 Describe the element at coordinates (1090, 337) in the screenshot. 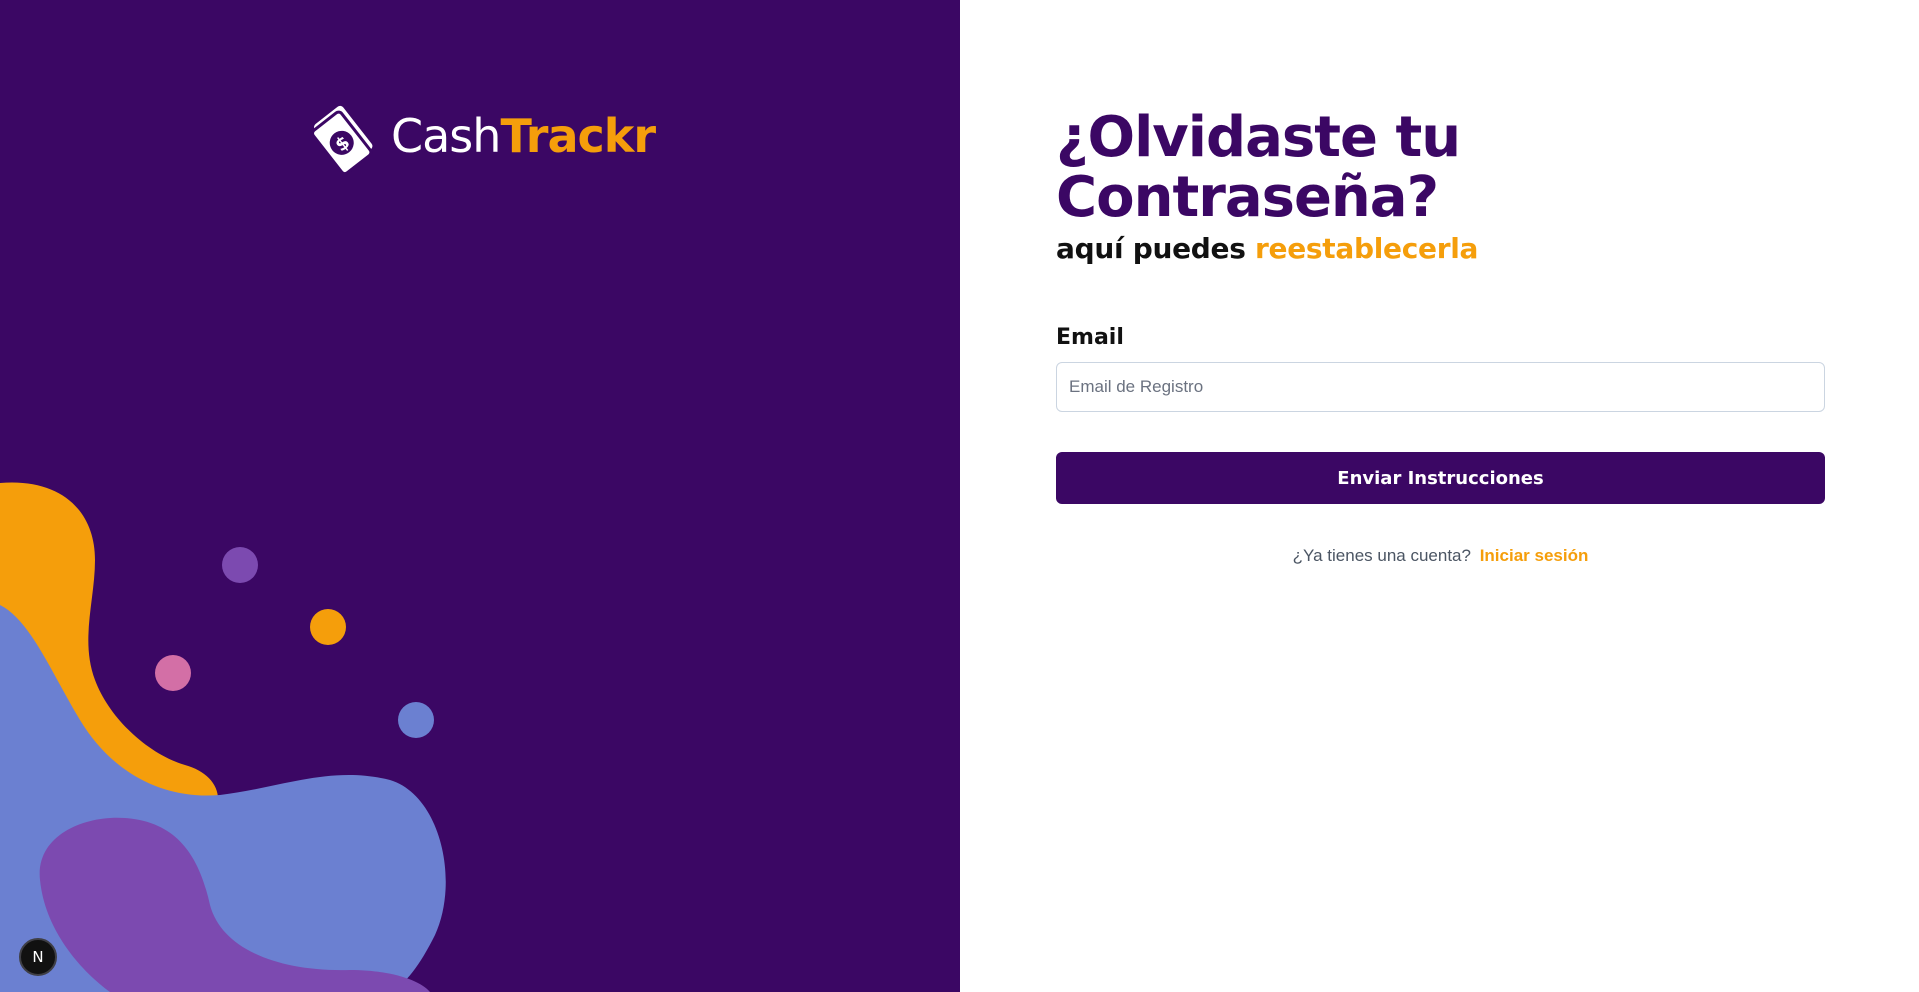

I see `email-label: Email` at that location.